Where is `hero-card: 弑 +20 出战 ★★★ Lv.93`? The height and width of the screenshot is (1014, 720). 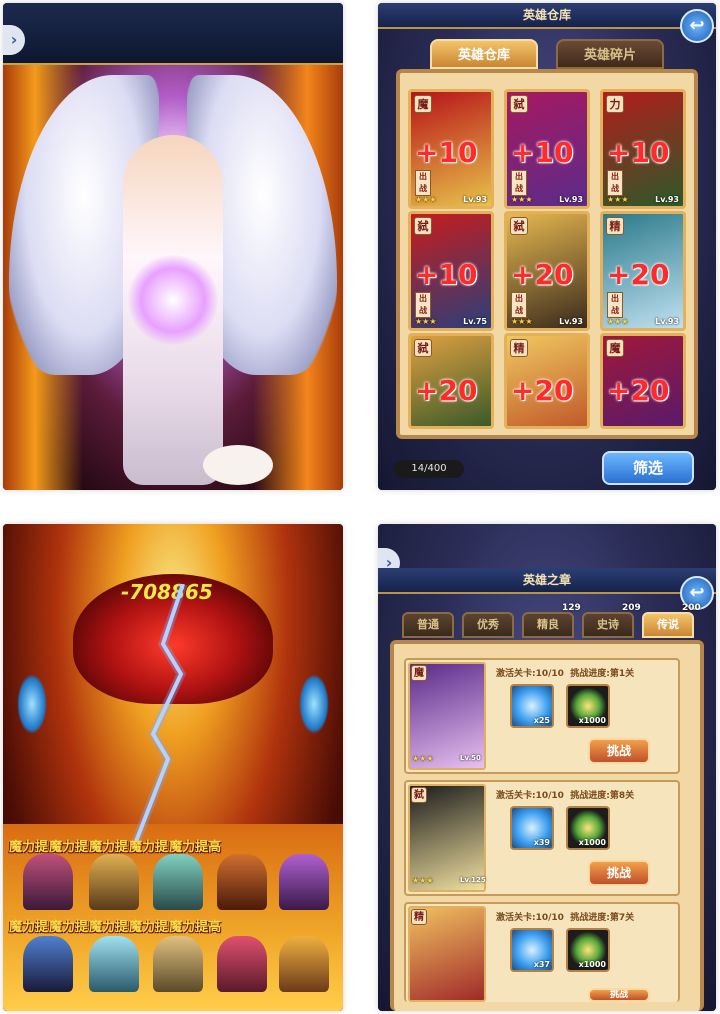 hero-card: 弑 +20 出战 ★★★ Lv.93 is located at coordinates (547, 271).